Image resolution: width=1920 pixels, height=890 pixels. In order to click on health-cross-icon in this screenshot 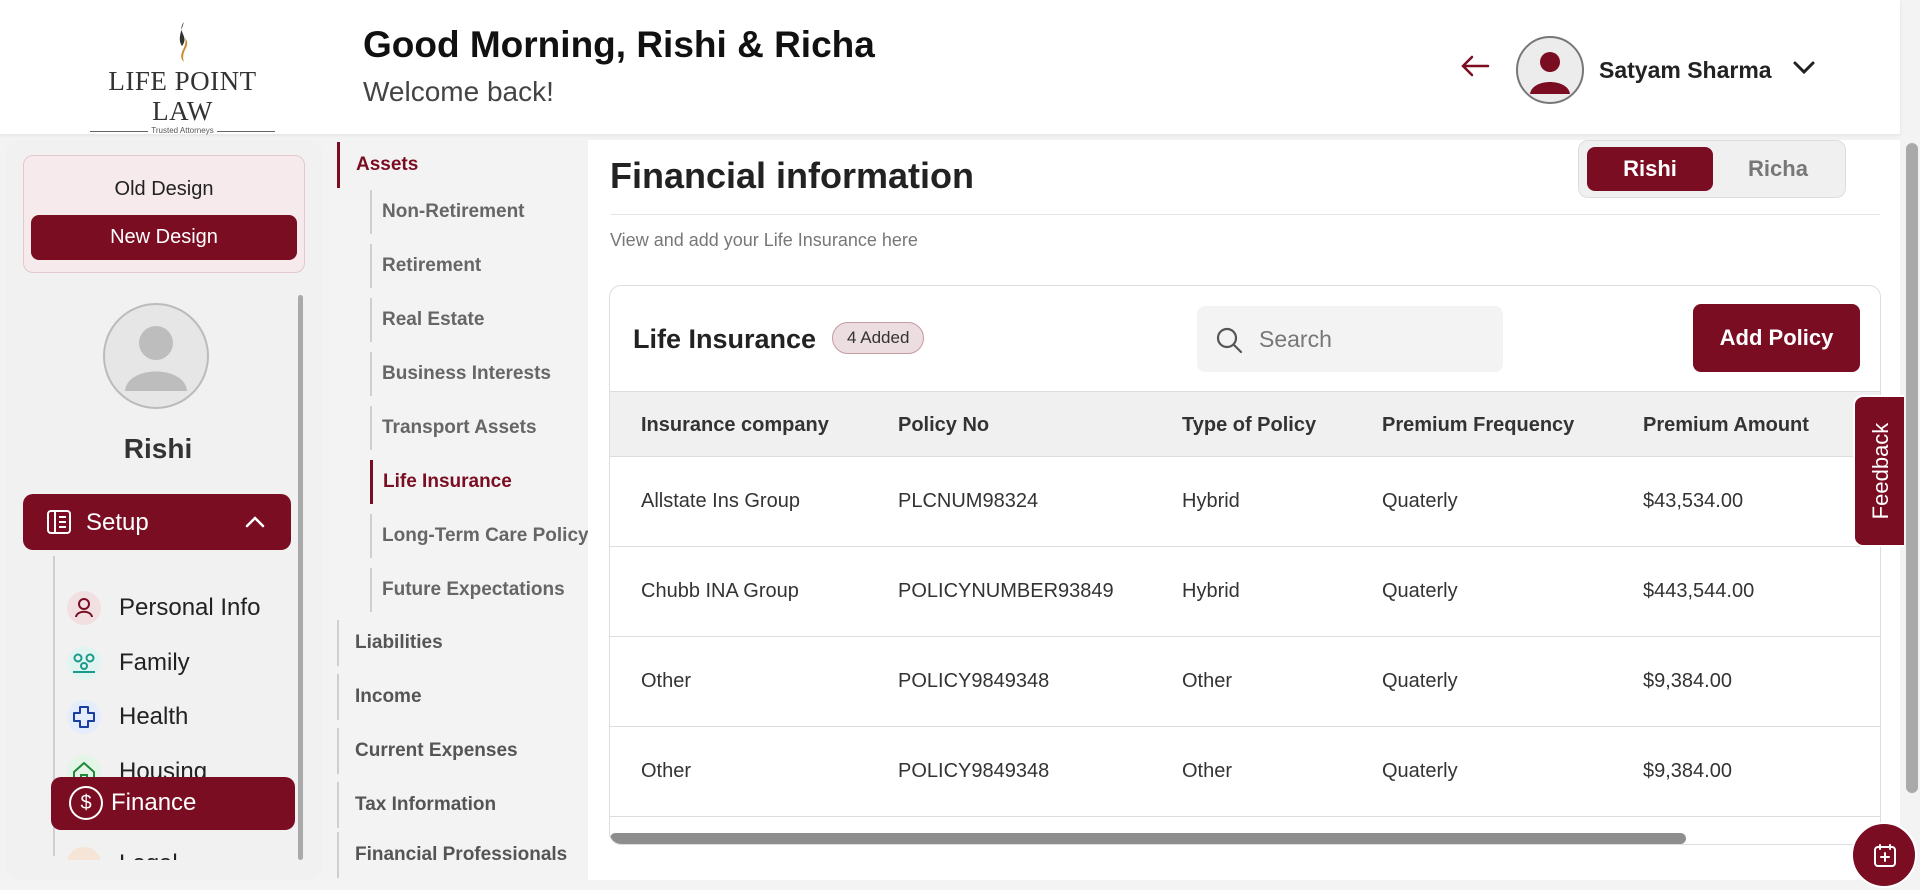, I will do `click(84, 717)`.